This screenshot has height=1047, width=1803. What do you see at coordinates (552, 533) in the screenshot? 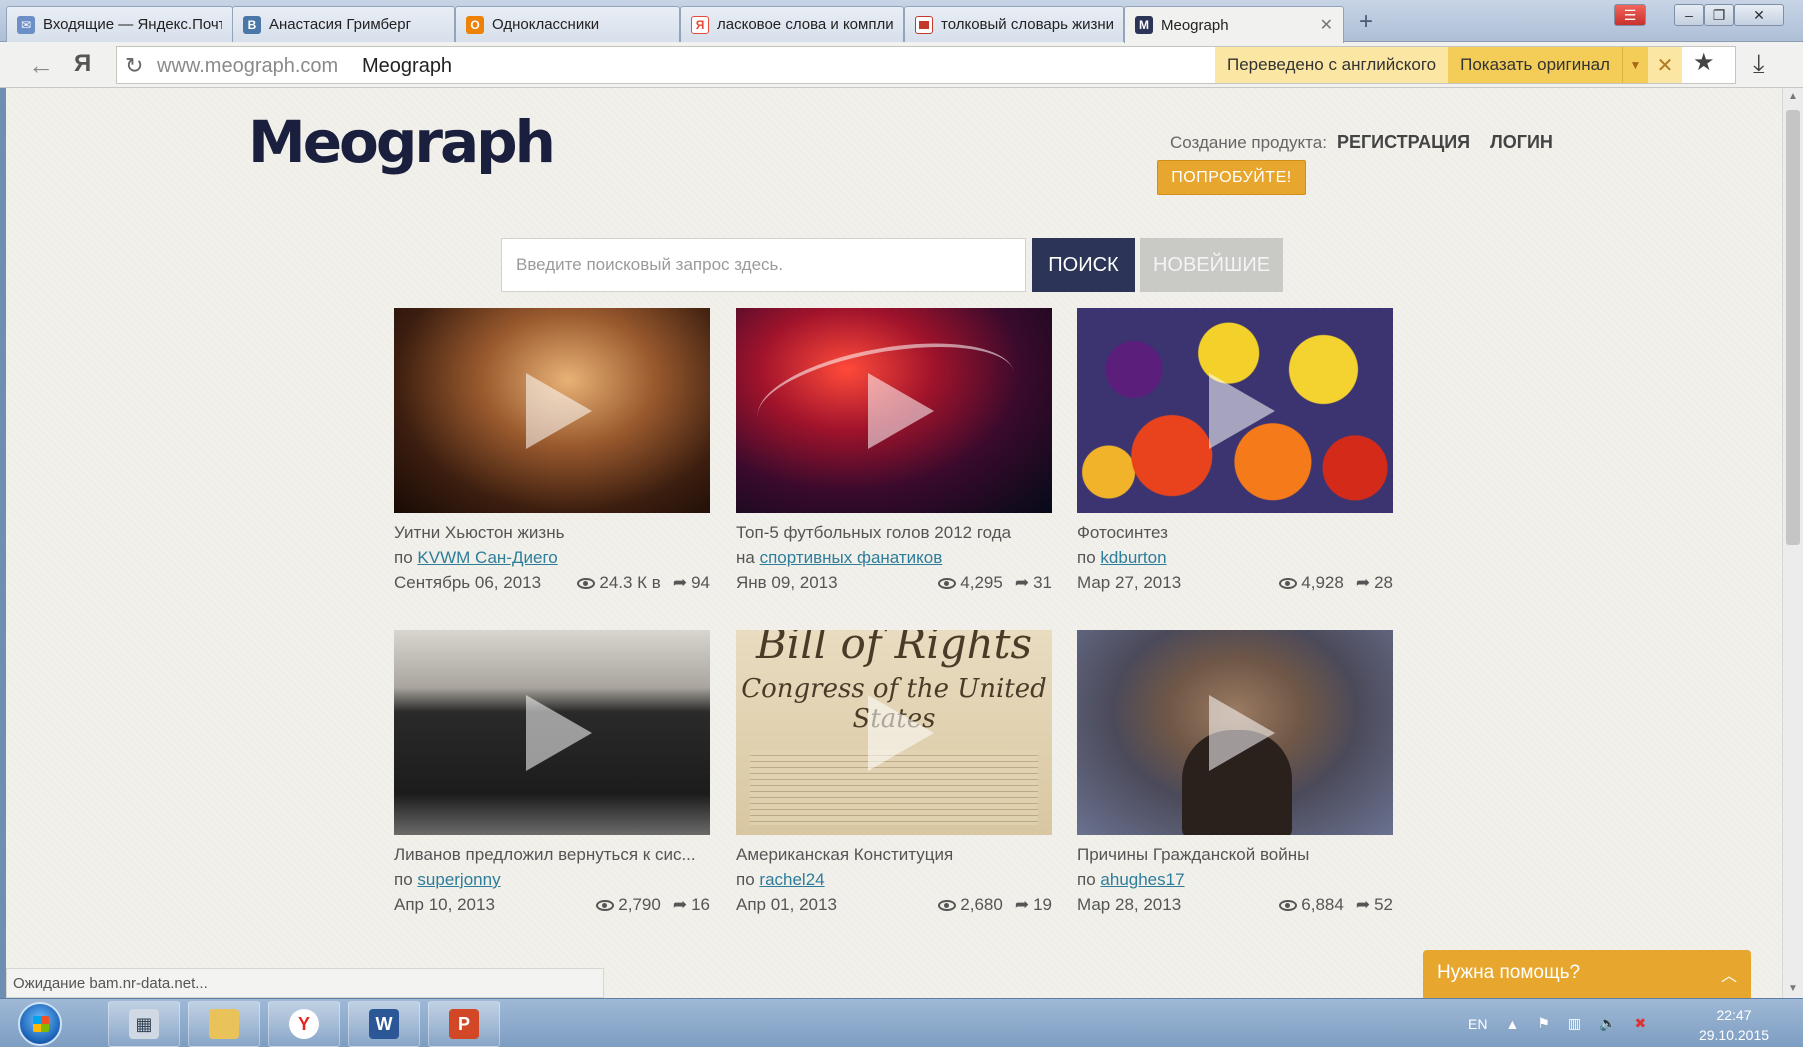
I see `video-title: Уитни Хьюстон жизнь` at bounding box center [552, 533].